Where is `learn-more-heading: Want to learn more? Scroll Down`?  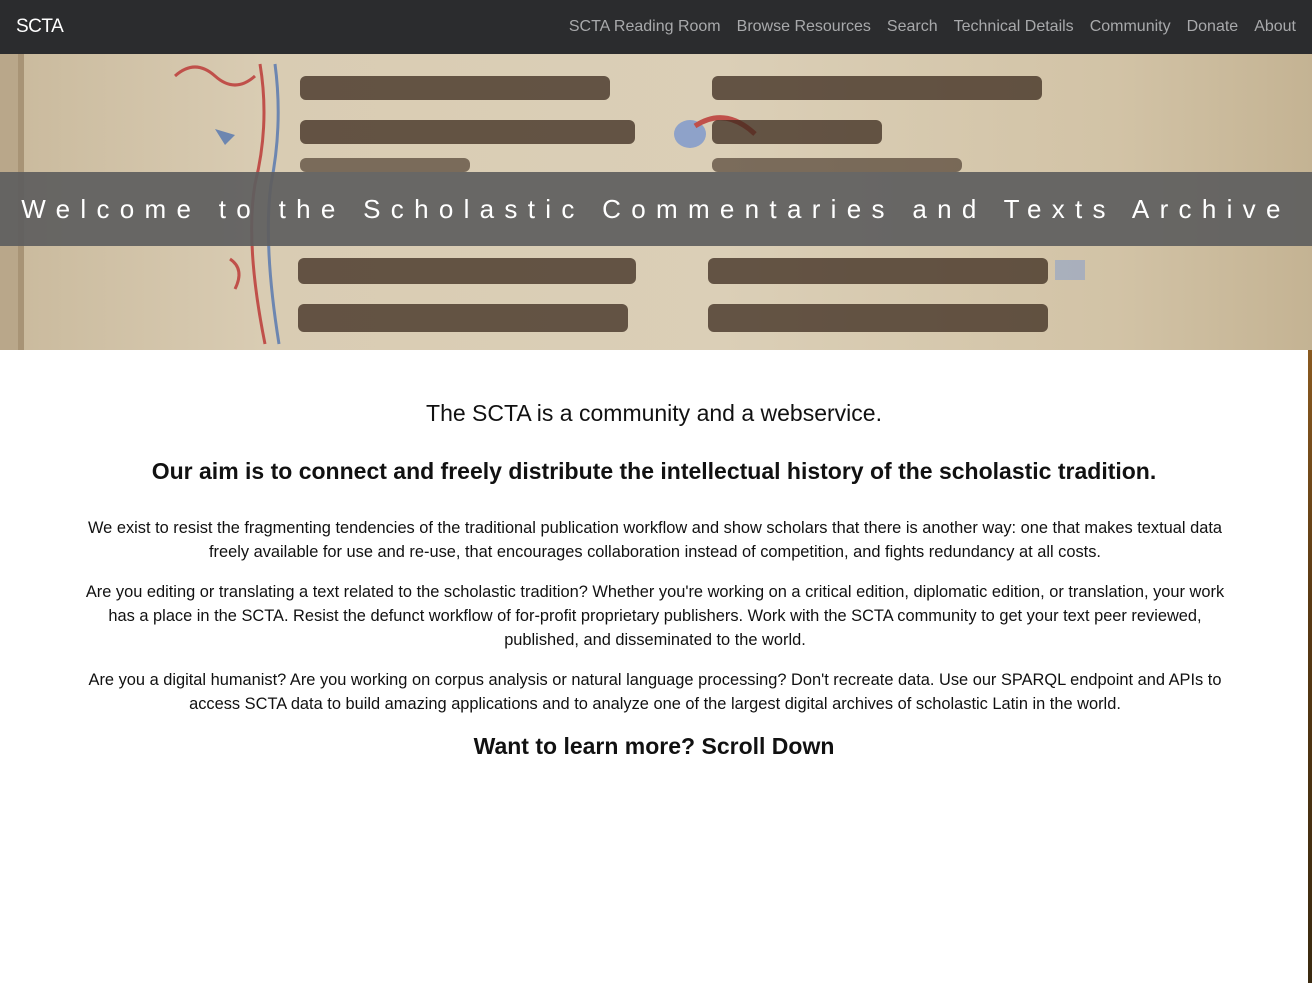 learn-more-heading: Want to learn more? Scroll Down is located at coordinates (654, 746).